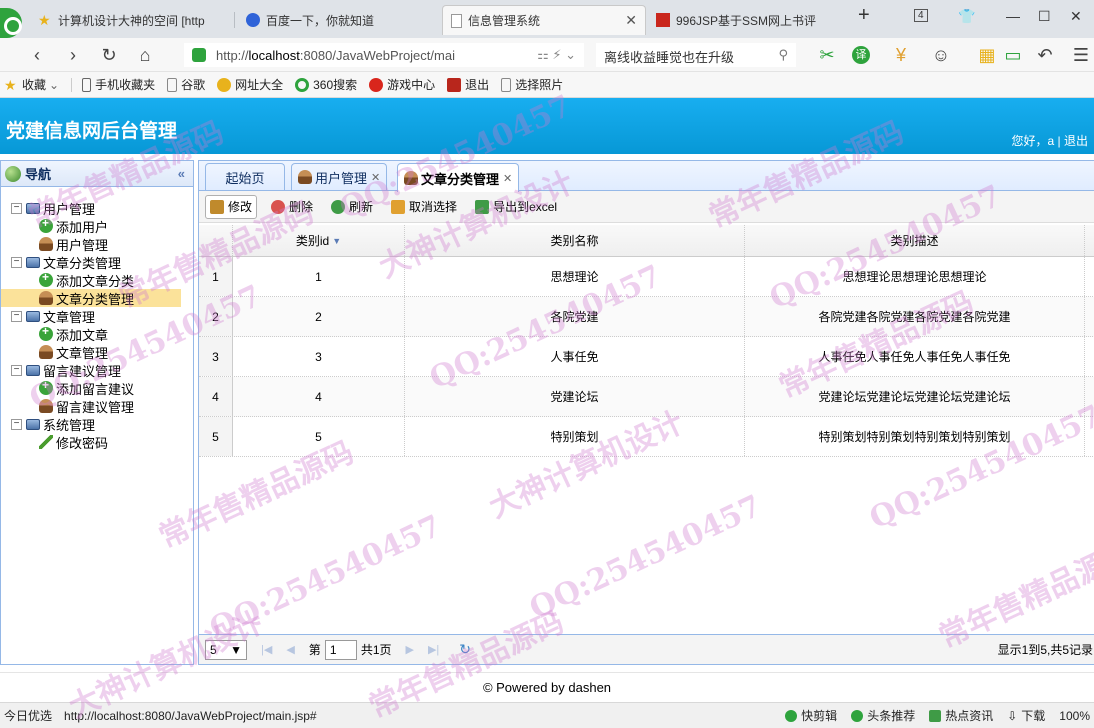 This screenshot has height=728, width=1094. Describe the element at coordinates (109, 55) in the screenshot. I see `reload-icon: ↻` at that location.